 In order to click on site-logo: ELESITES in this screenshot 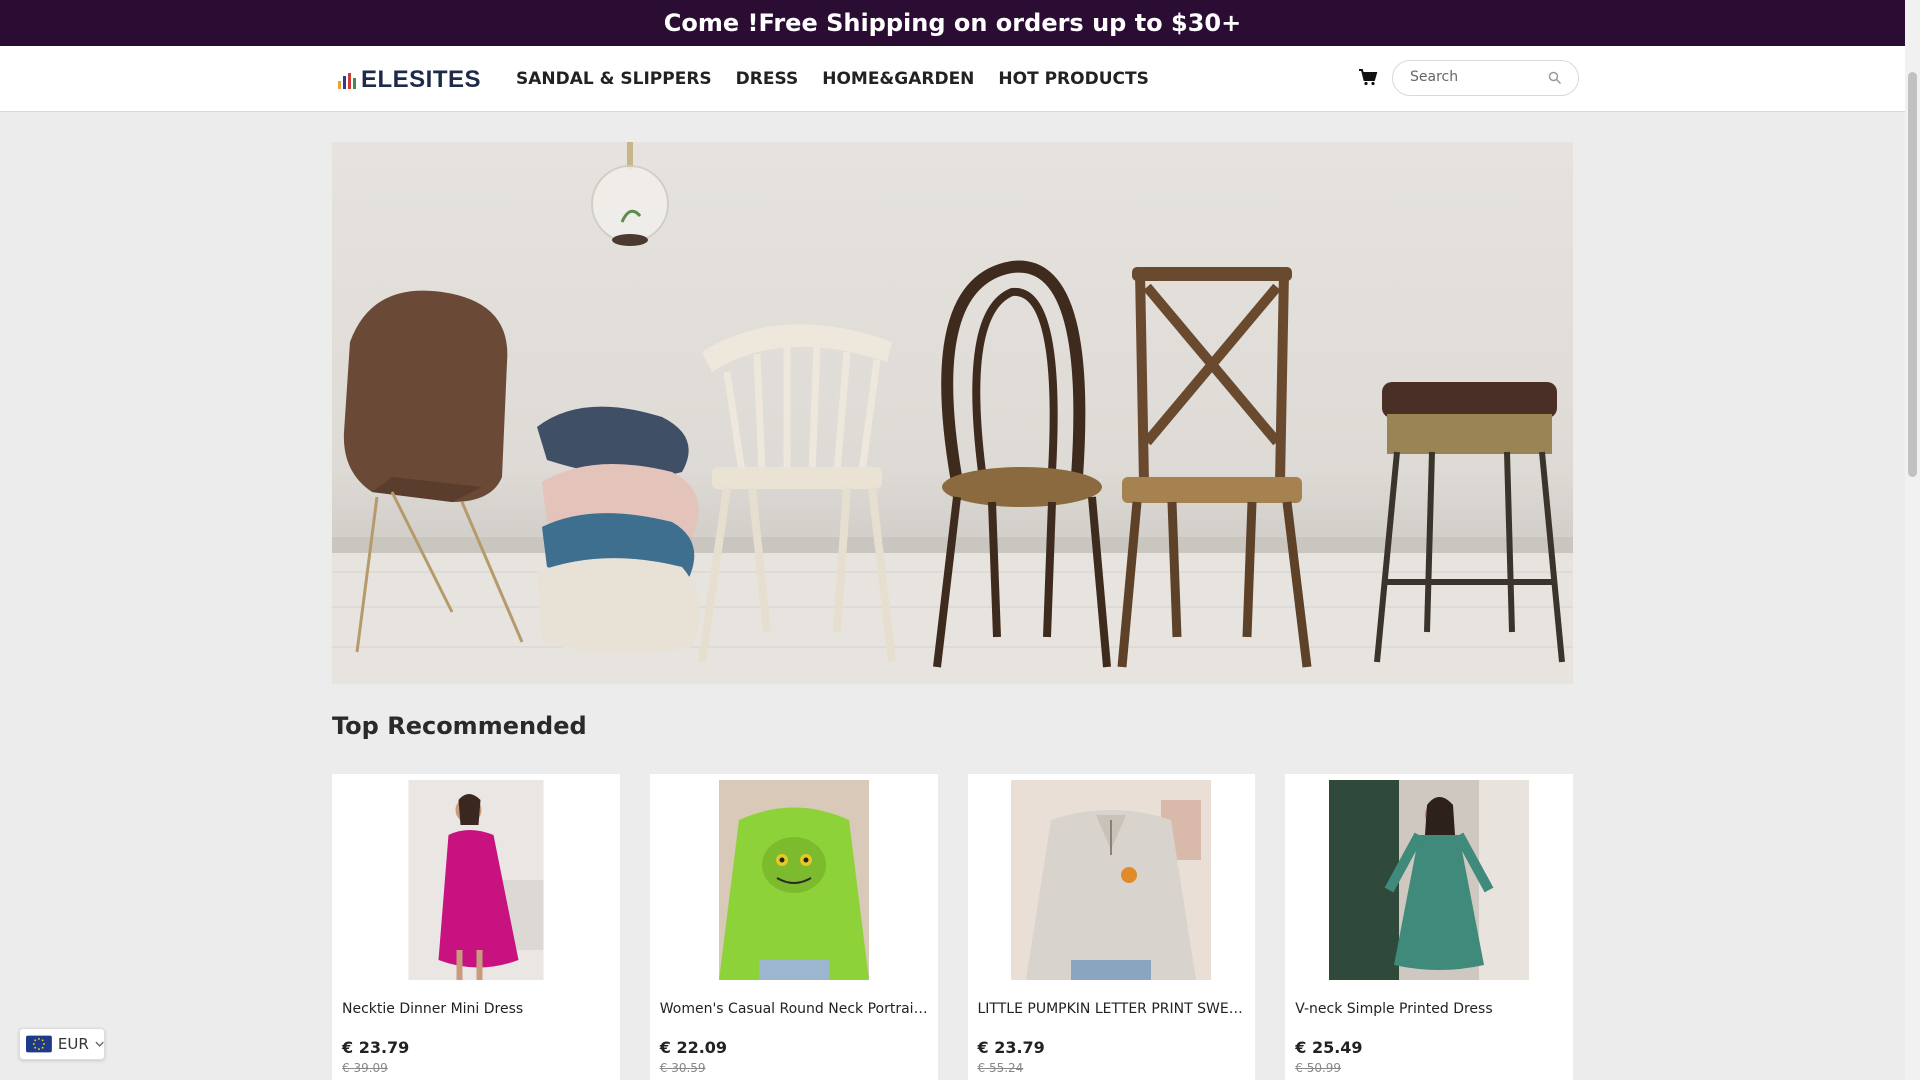, I will do `click(409, 80)`.